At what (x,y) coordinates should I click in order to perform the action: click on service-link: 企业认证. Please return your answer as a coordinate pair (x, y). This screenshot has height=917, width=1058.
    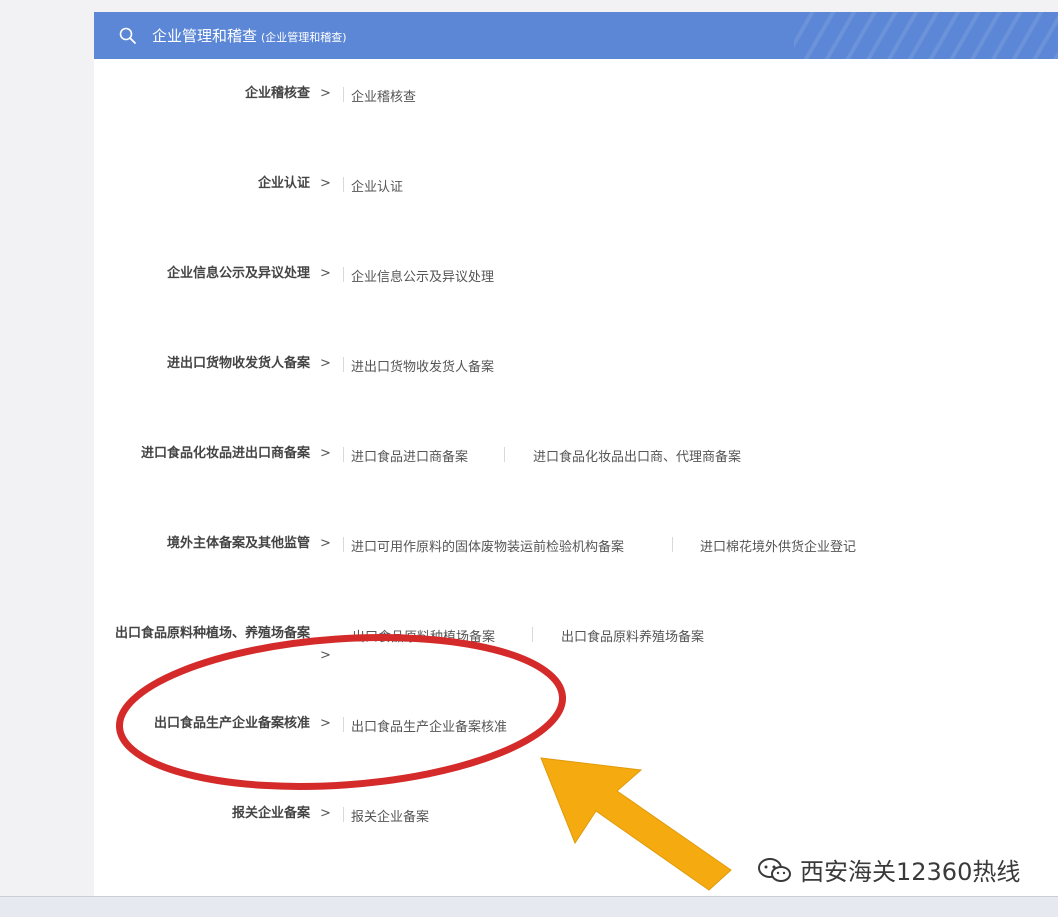
    Looking at the image, I should click on (377, 185).